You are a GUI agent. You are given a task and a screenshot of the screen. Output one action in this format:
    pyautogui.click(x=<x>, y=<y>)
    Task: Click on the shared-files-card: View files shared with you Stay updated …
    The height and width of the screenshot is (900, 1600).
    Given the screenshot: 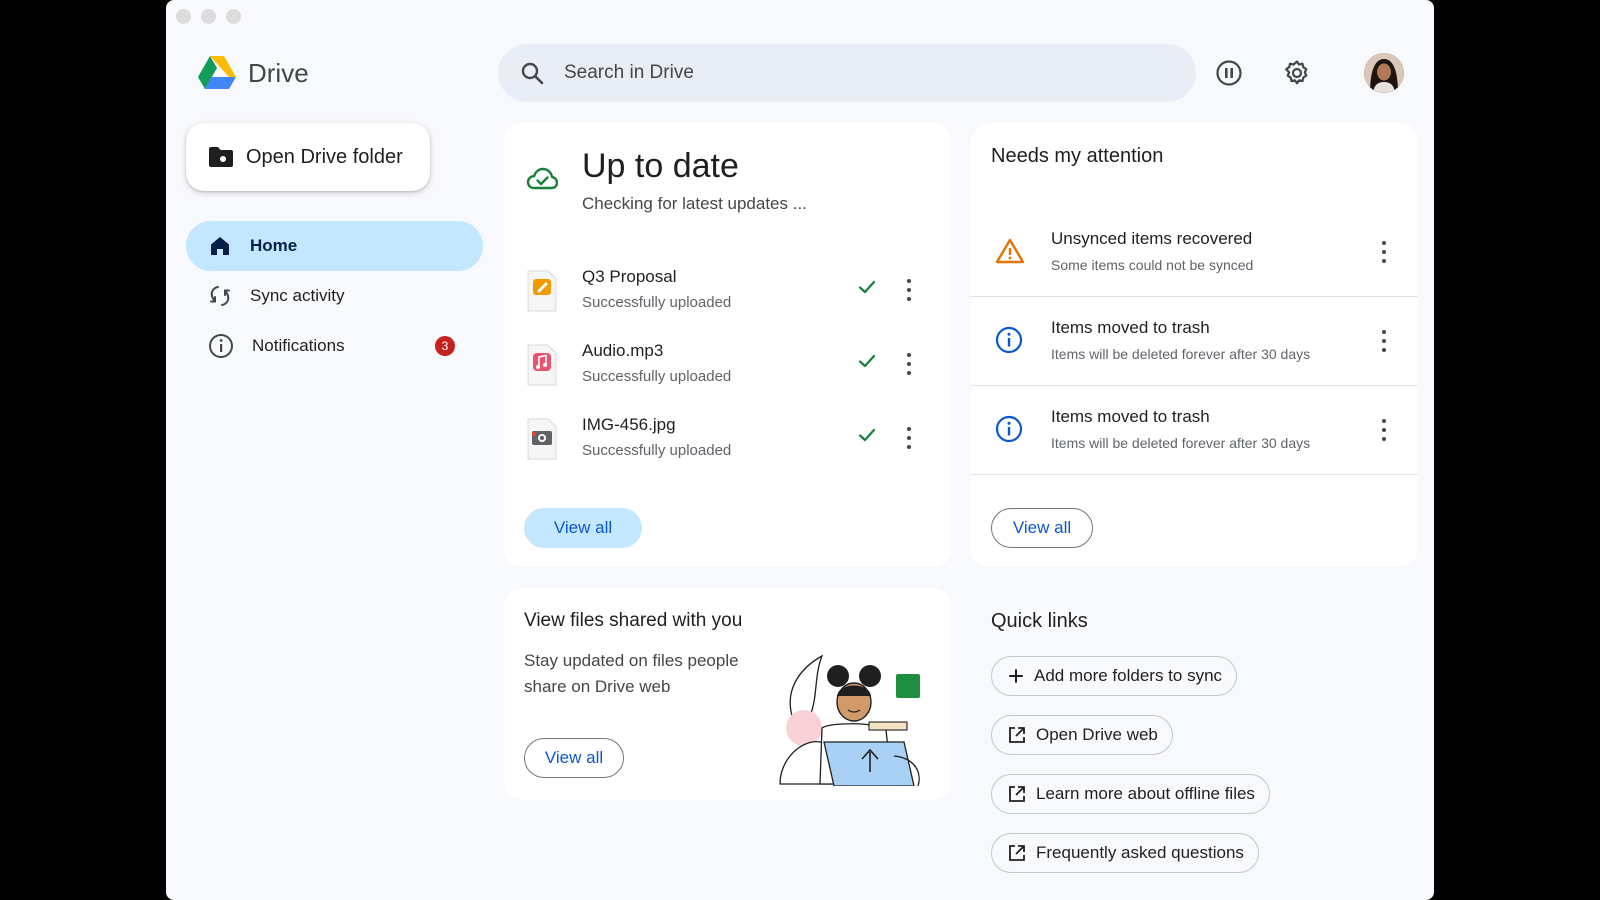 What is the action you would take?
    pyautogui.click(x=727, y=694)
    